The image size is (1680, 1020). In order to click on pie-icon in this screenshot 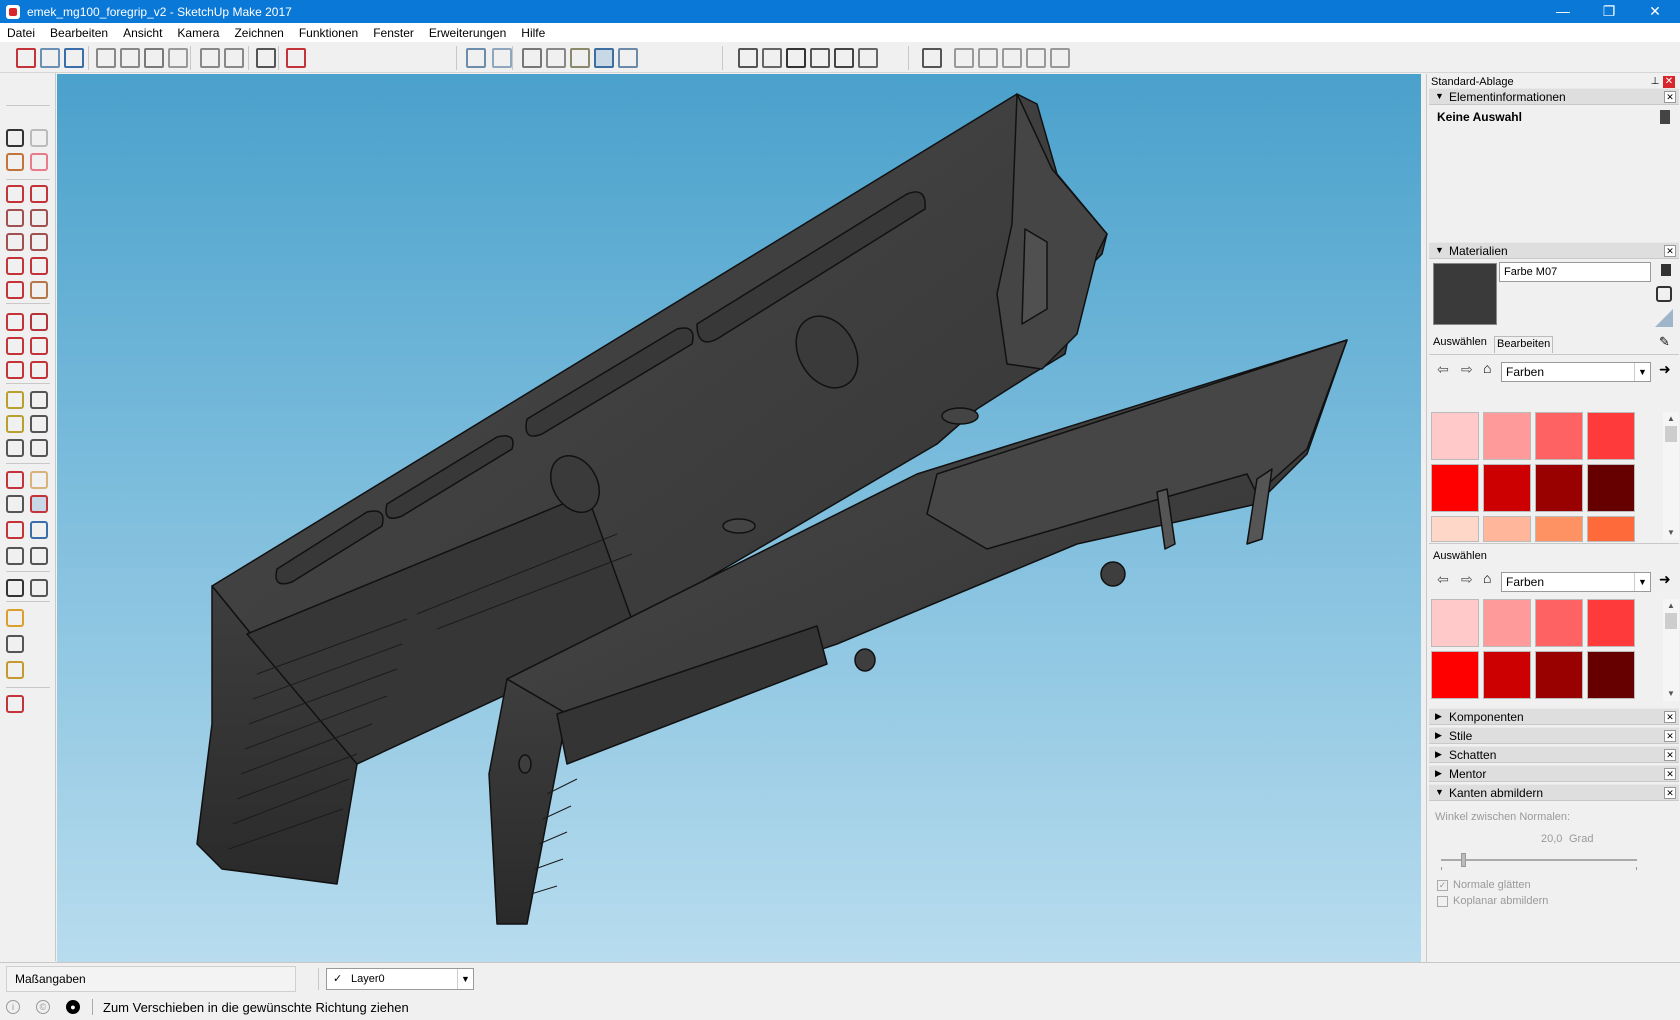, I will do `click(39, 290)`.